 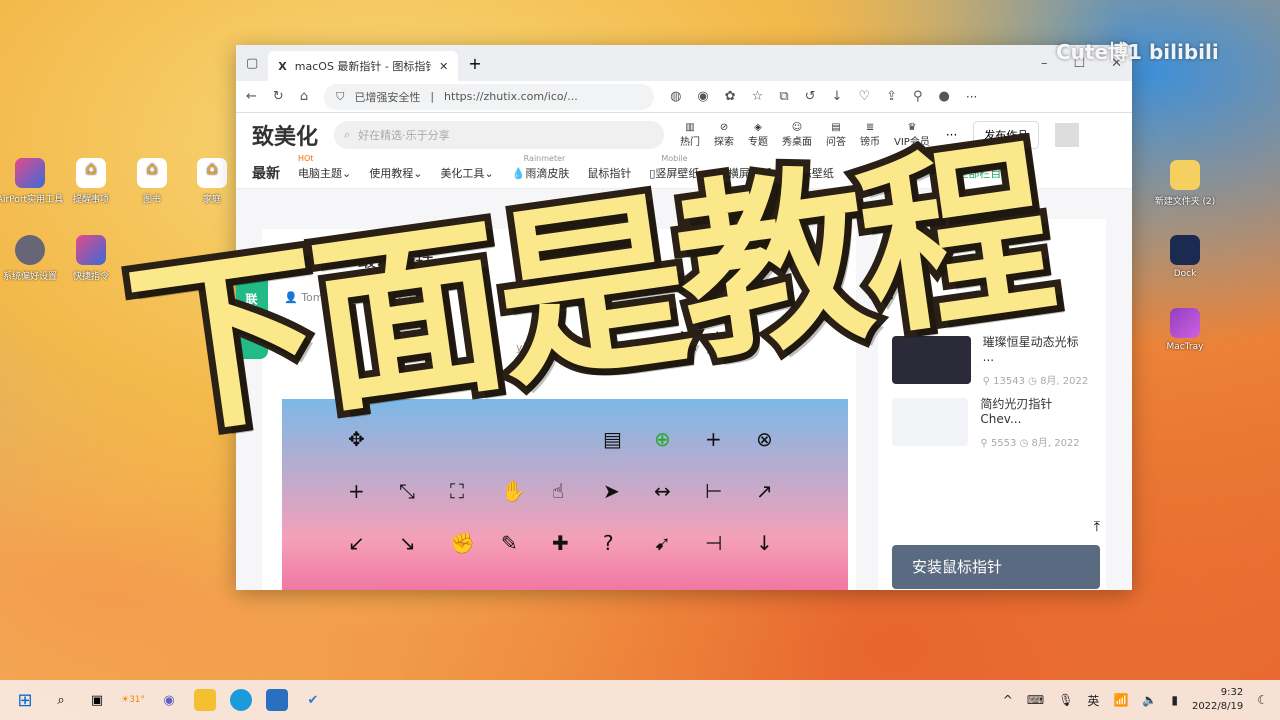 I want to click on list-item: 简约光刃指针 Chev... ⚲ 5553 ◷ 8月, 2022, so click(x=992, y=422).